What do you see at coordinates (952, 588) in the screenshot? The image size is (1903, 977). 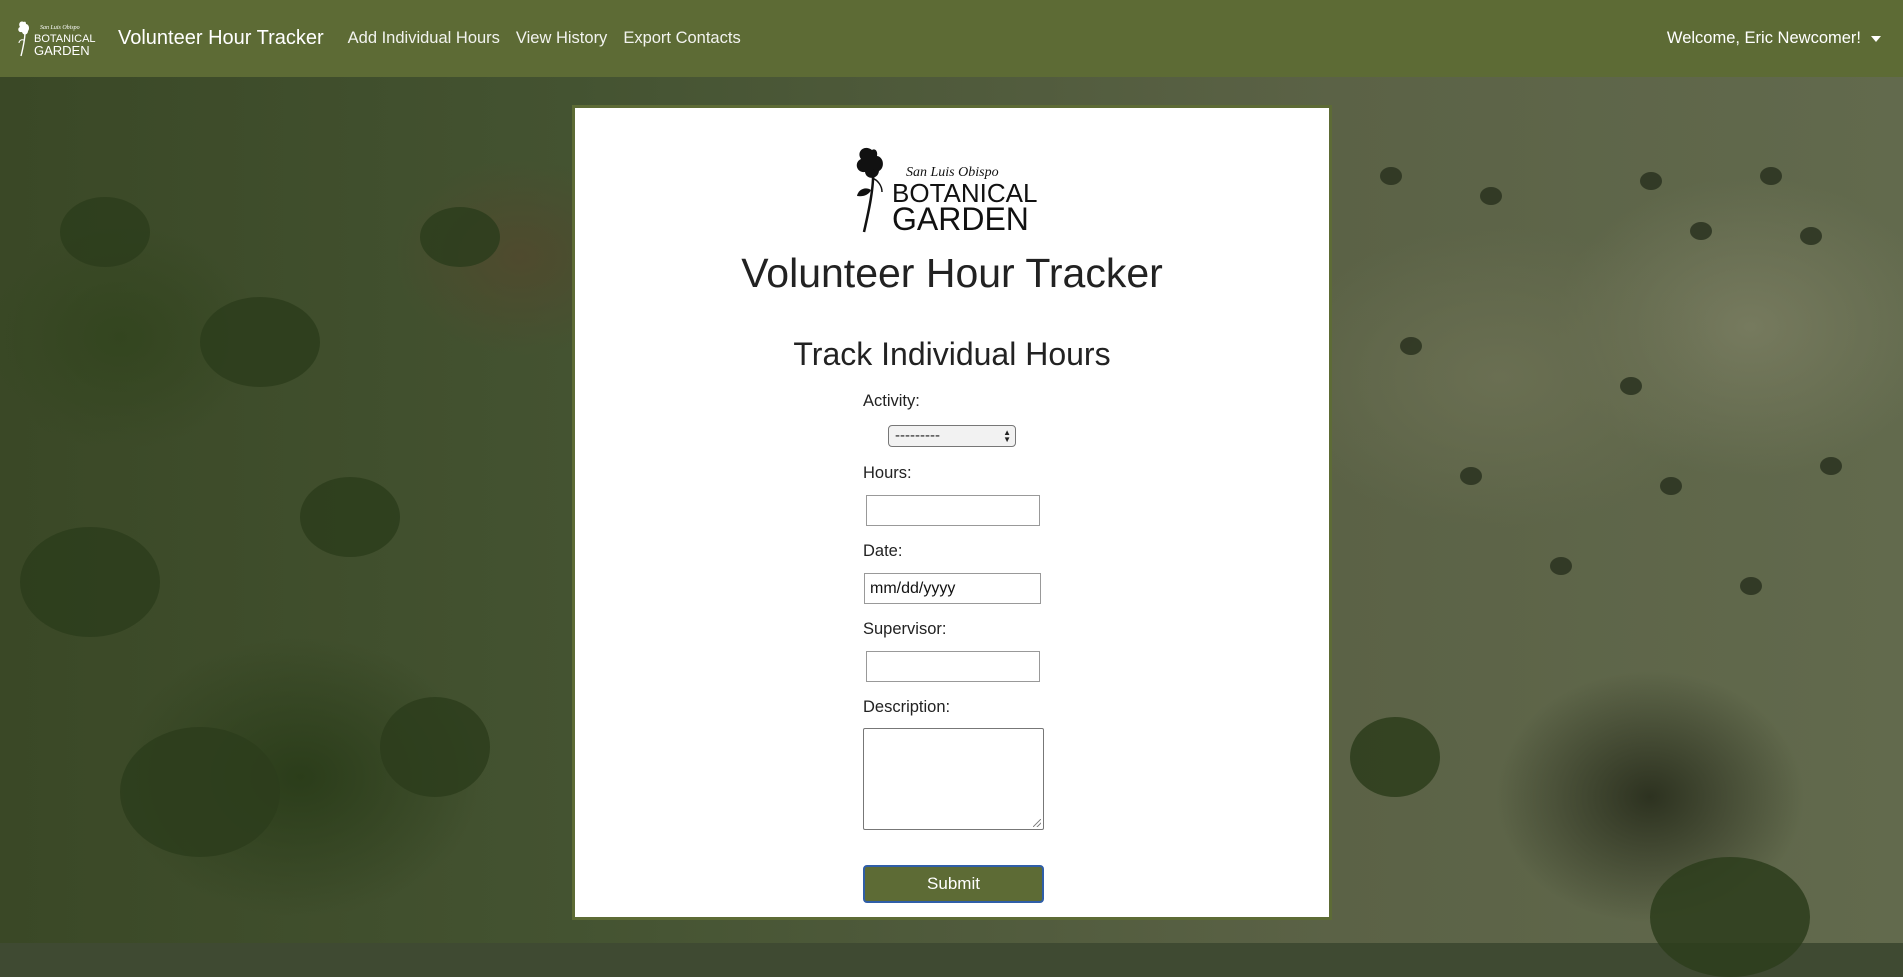 I see `date-input: mm/dd/yyyy` at bounding box center [952, 588].